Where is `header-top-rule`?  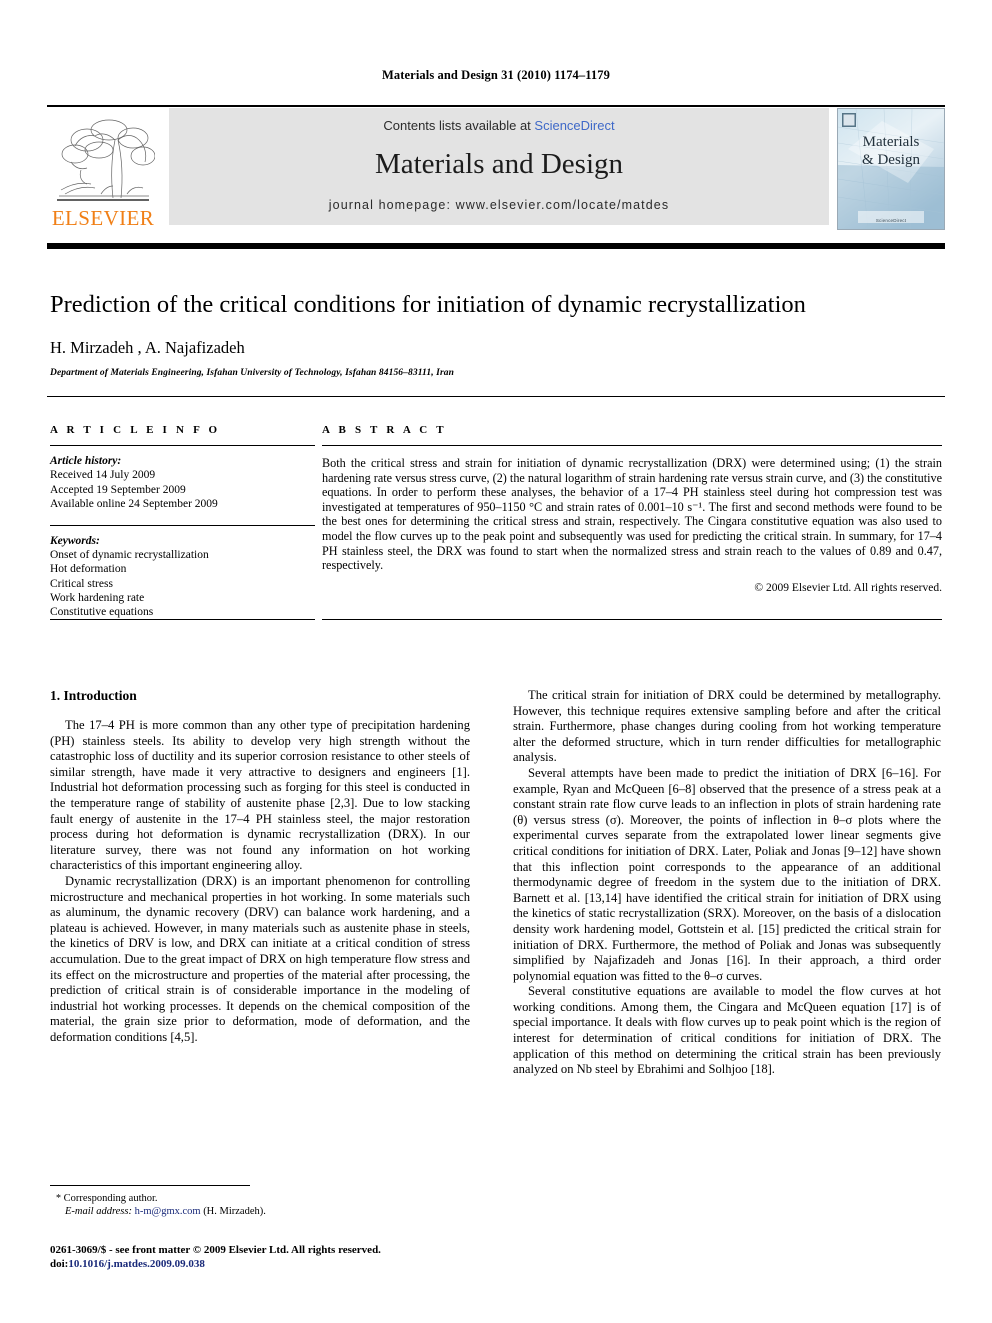
header-top-rule is located at coordinates (496, 106).